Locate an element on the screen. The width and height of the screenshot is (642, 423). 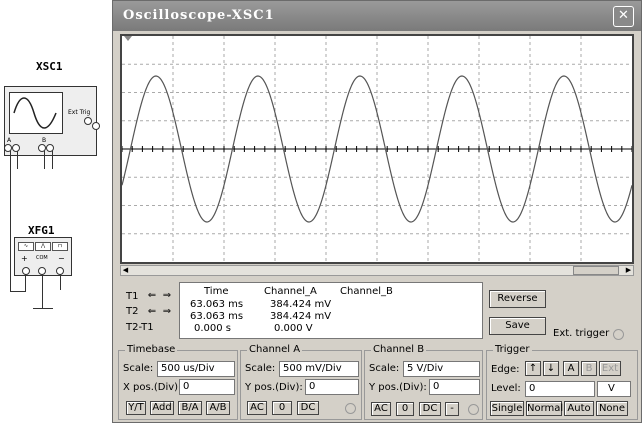
t1-time: 63.063 ms is located at coordinates (217, 304).